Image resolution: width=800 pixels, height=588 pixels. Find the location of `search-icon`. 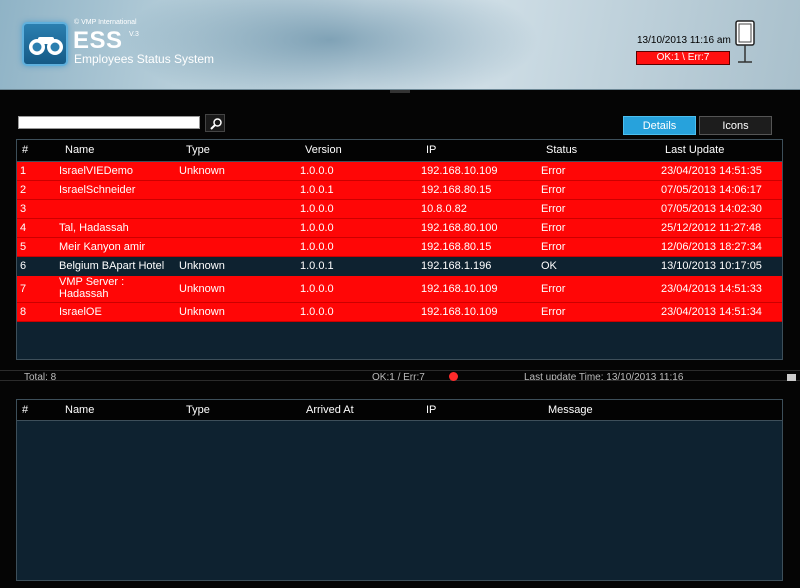

search-icon is located at coordinates (216, 124).